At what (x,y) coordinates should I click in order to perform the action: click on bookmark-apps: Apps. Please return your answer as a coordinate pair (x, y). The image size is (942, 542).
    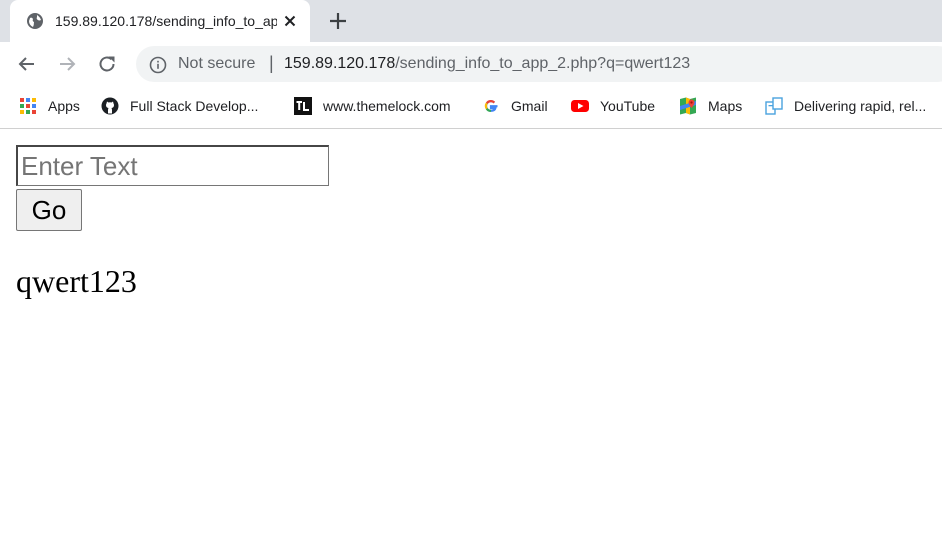
    Looking at the image, I should click on (49, 106).